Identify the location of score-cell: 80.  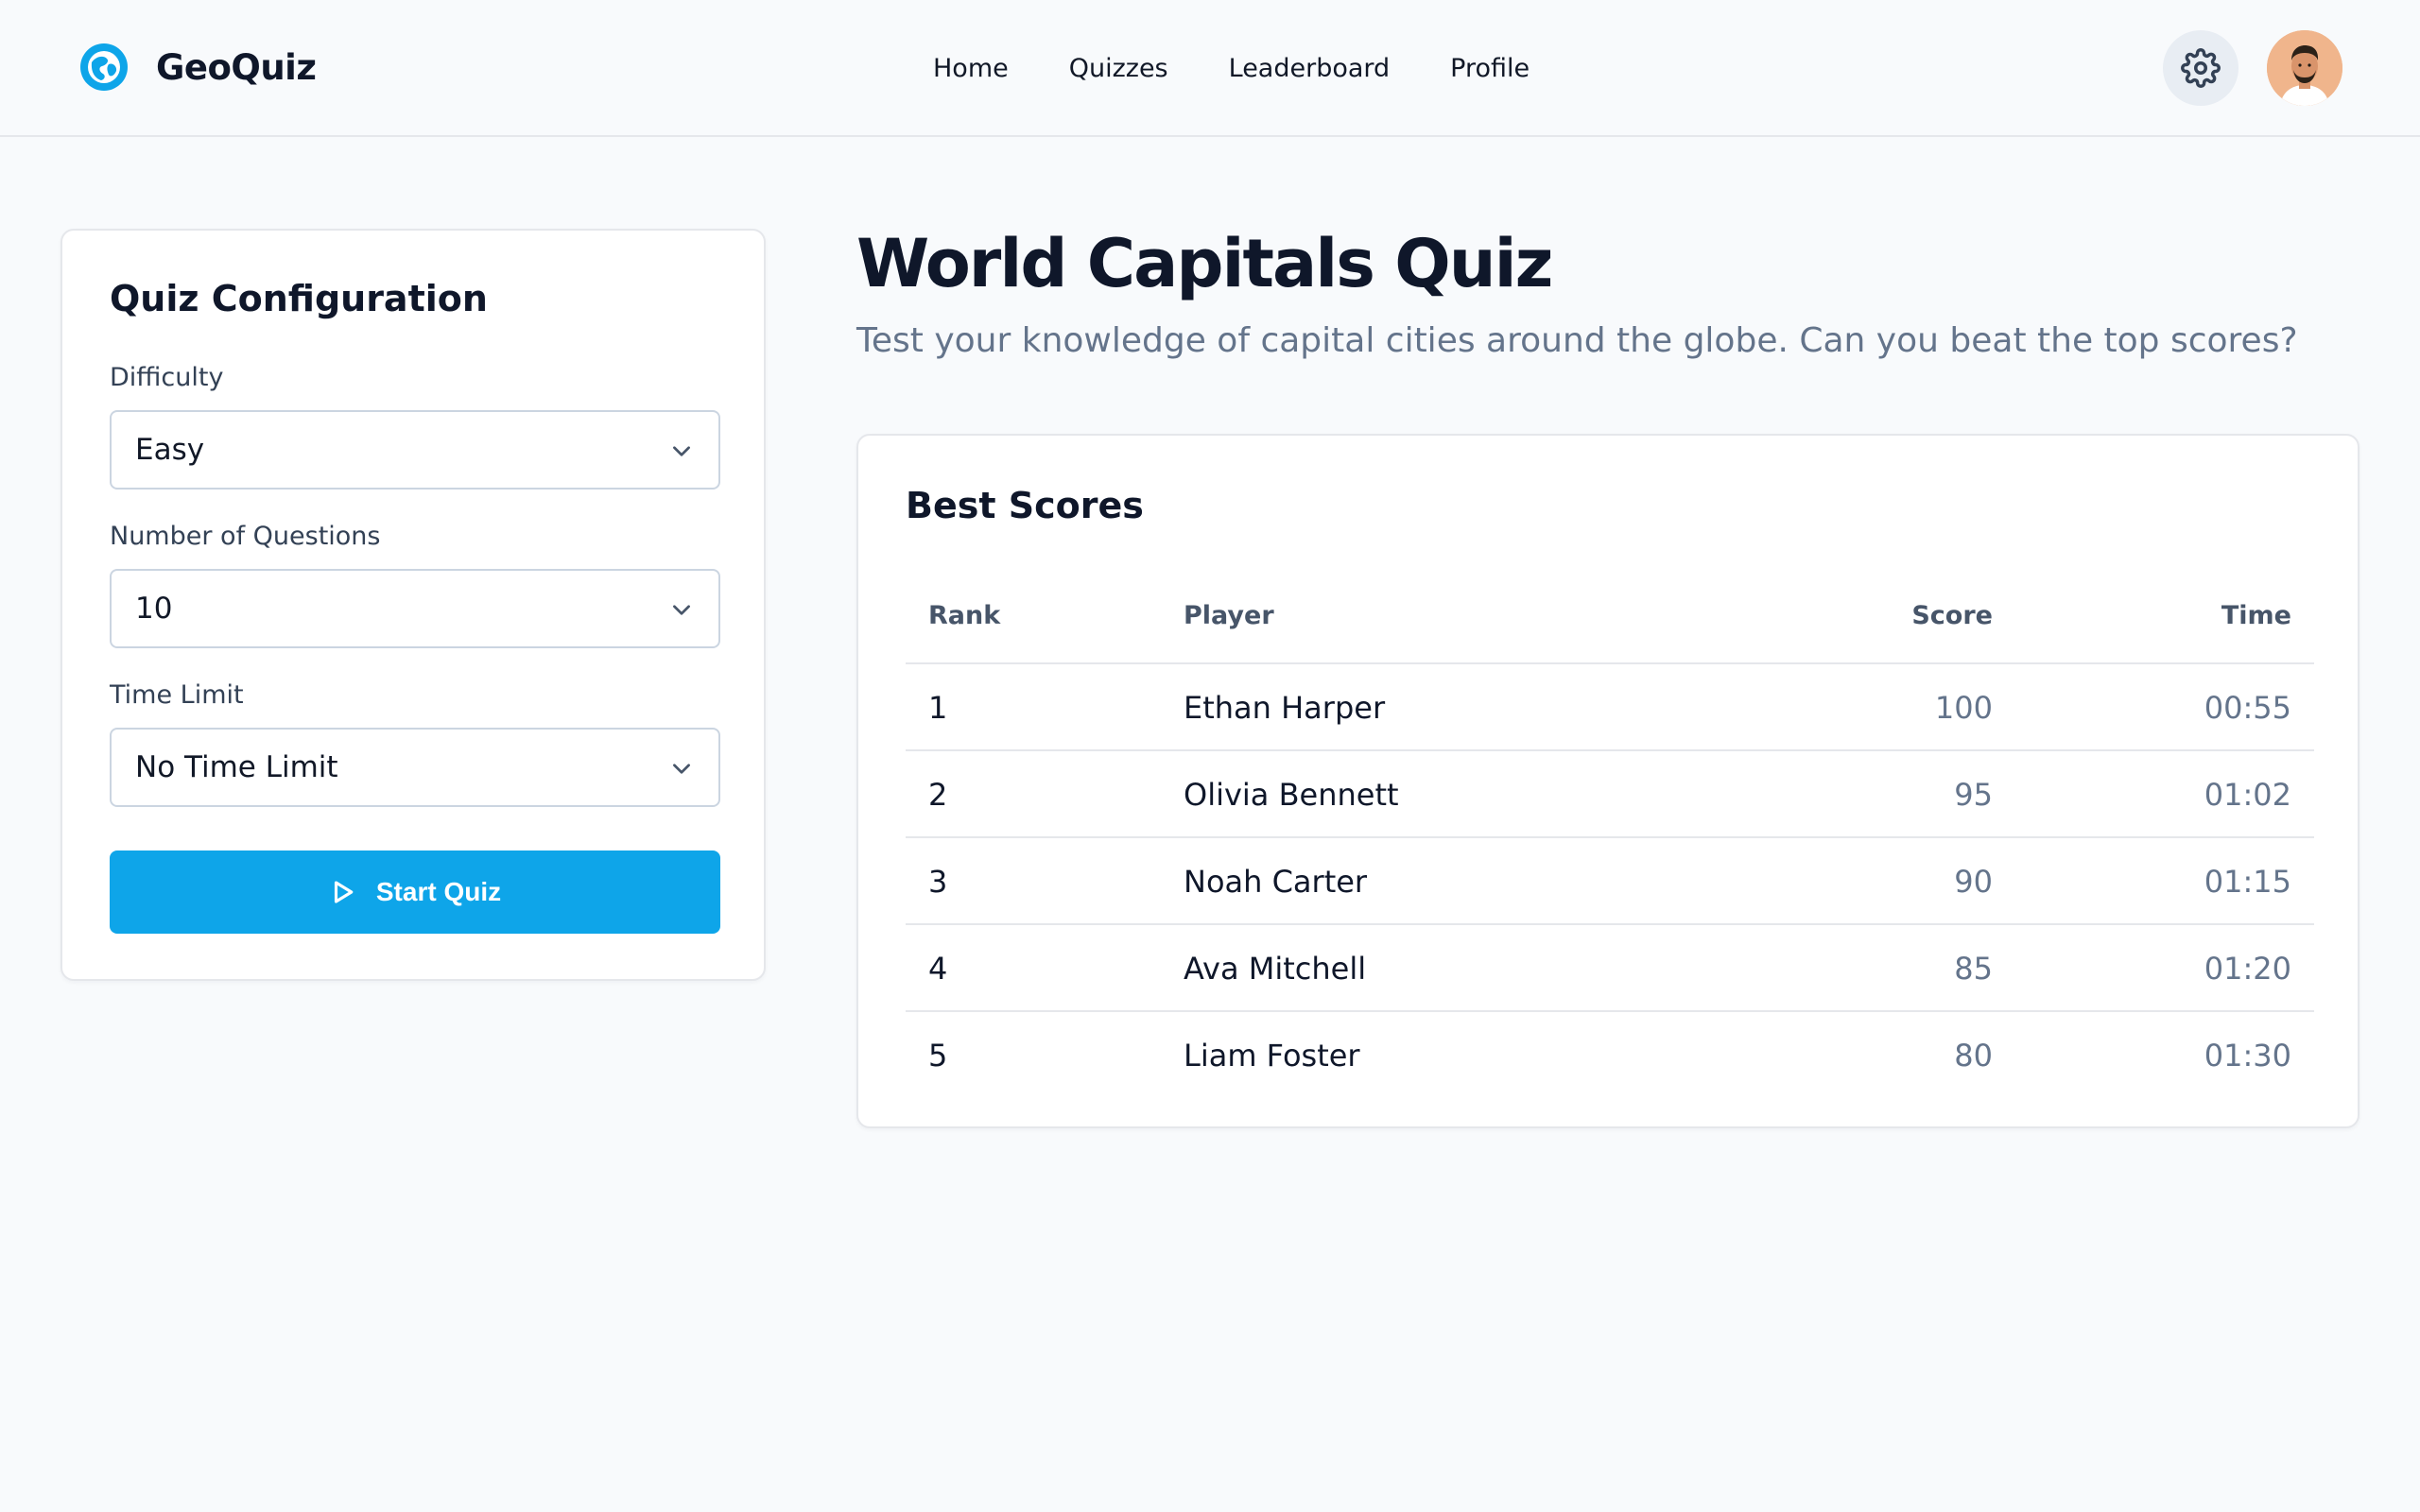
(1973, 1056).